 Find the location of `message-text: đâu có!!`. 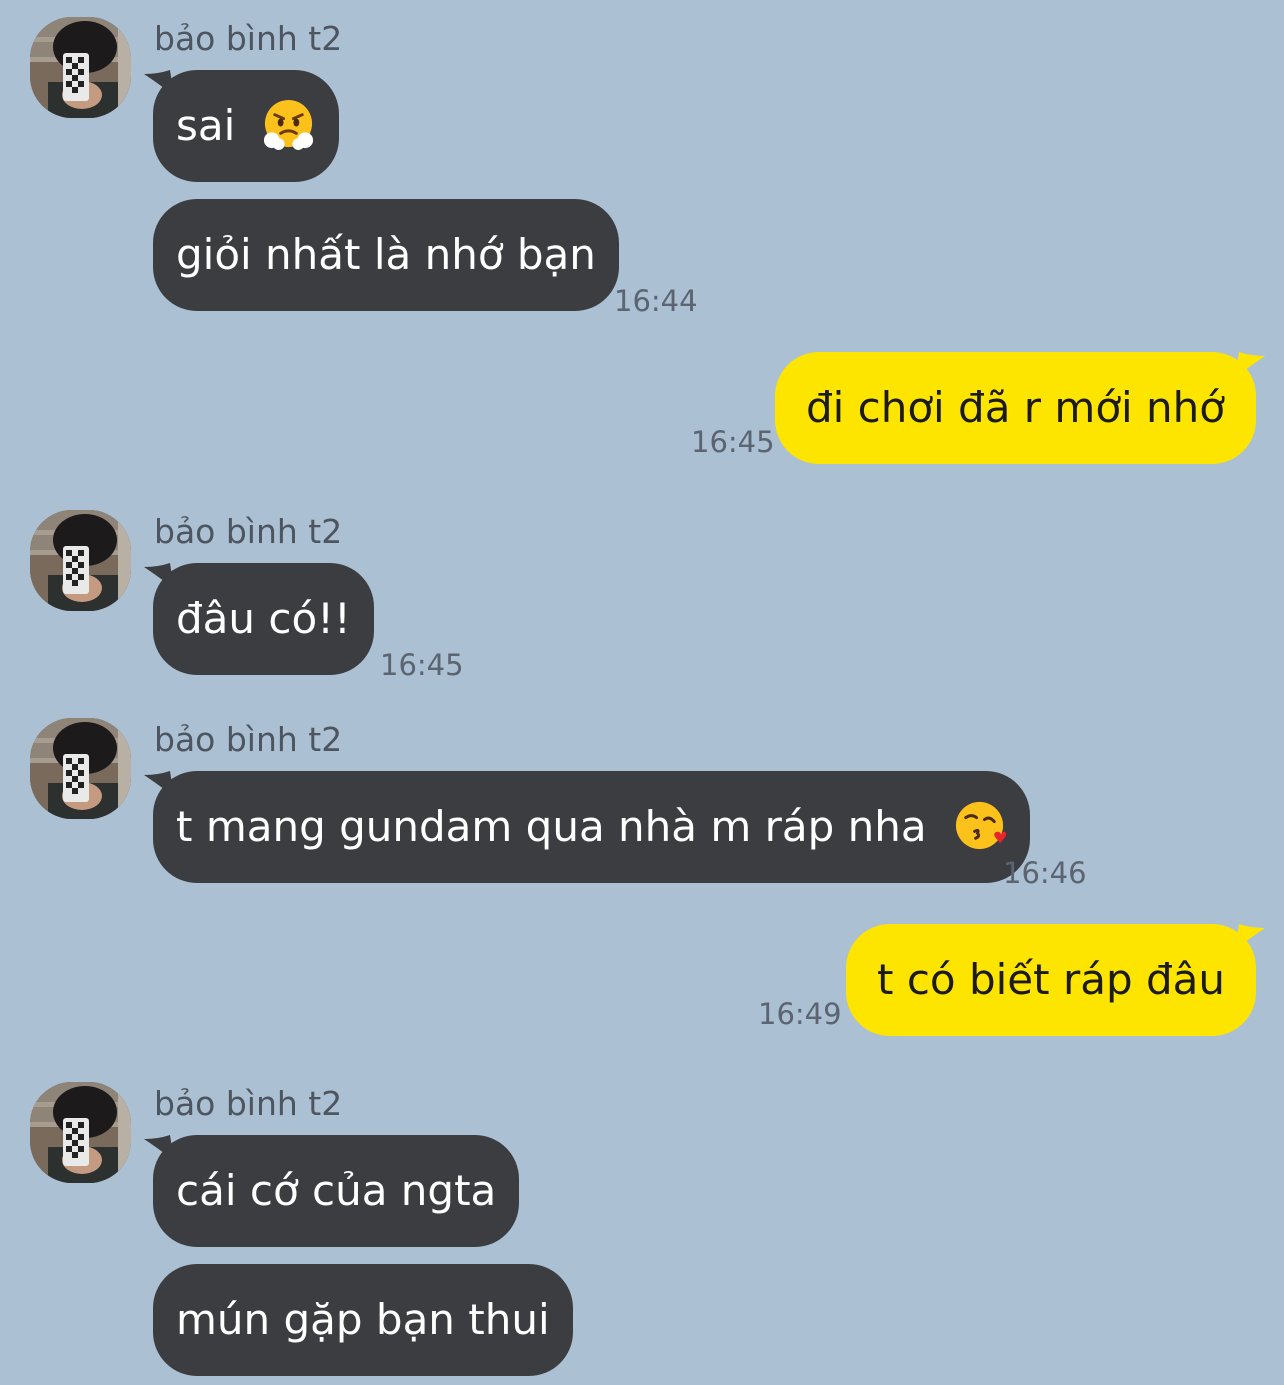

message-text: đâu có!! is located at coordinates (263, 618).